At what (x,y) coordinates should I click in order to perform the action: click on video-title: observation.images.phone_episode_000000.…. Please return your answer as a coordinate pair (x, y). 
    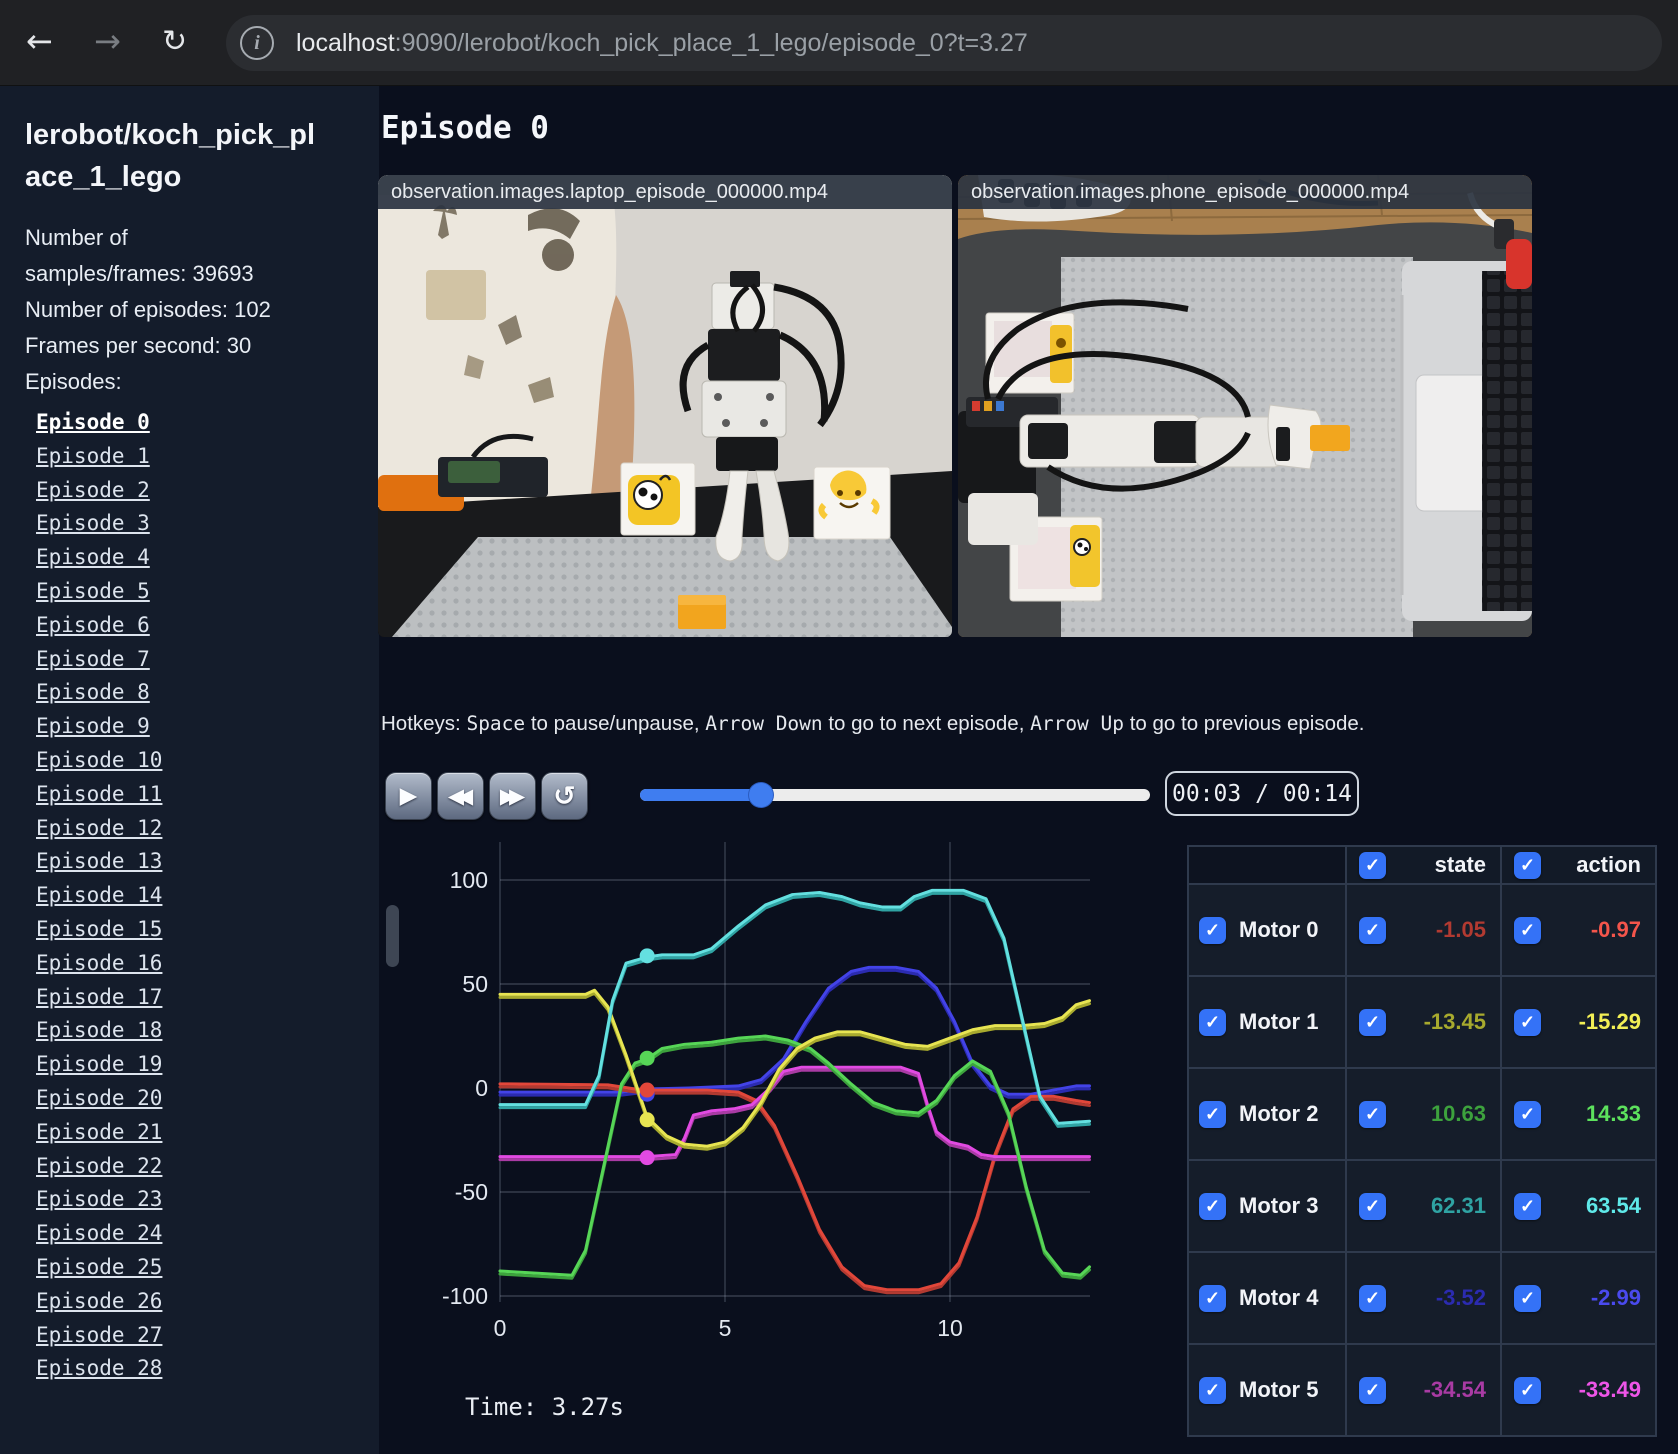
    Looking at the image, I should click on (1245, 192).